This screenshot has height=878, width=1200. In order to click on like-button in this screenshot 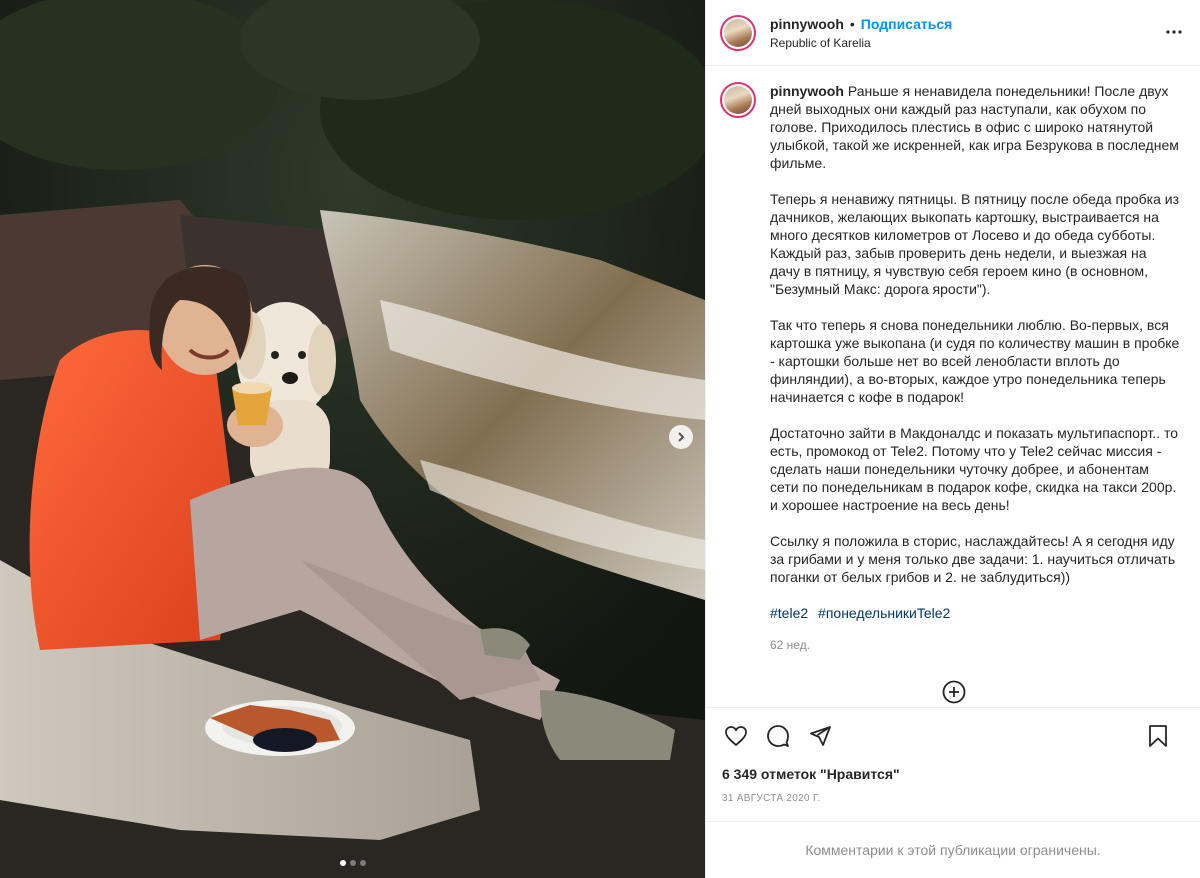, I will do `click(736, 736)`.